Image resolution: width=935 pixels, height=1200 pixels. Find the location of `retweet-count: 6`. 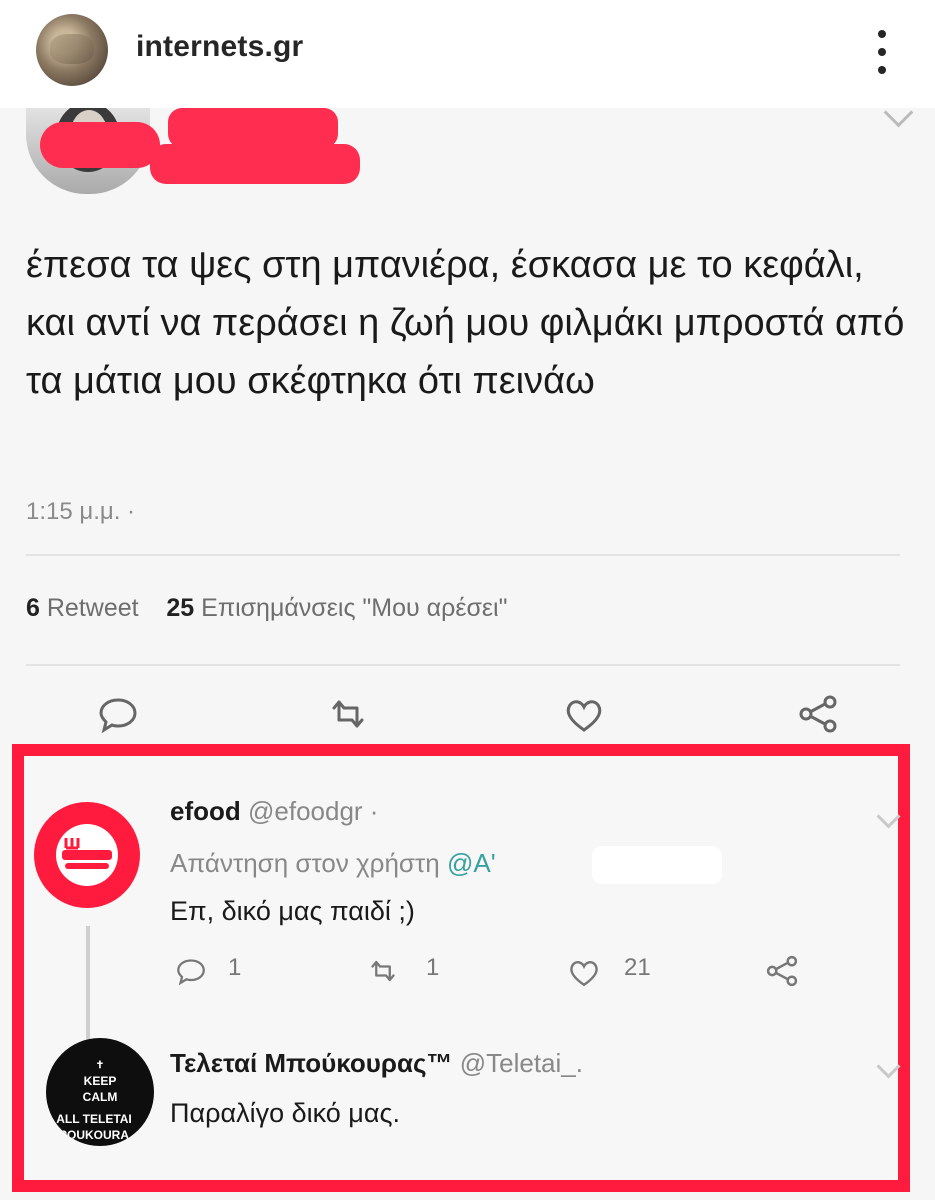

retweet-count: 6 is located at coordinates (33, 608).